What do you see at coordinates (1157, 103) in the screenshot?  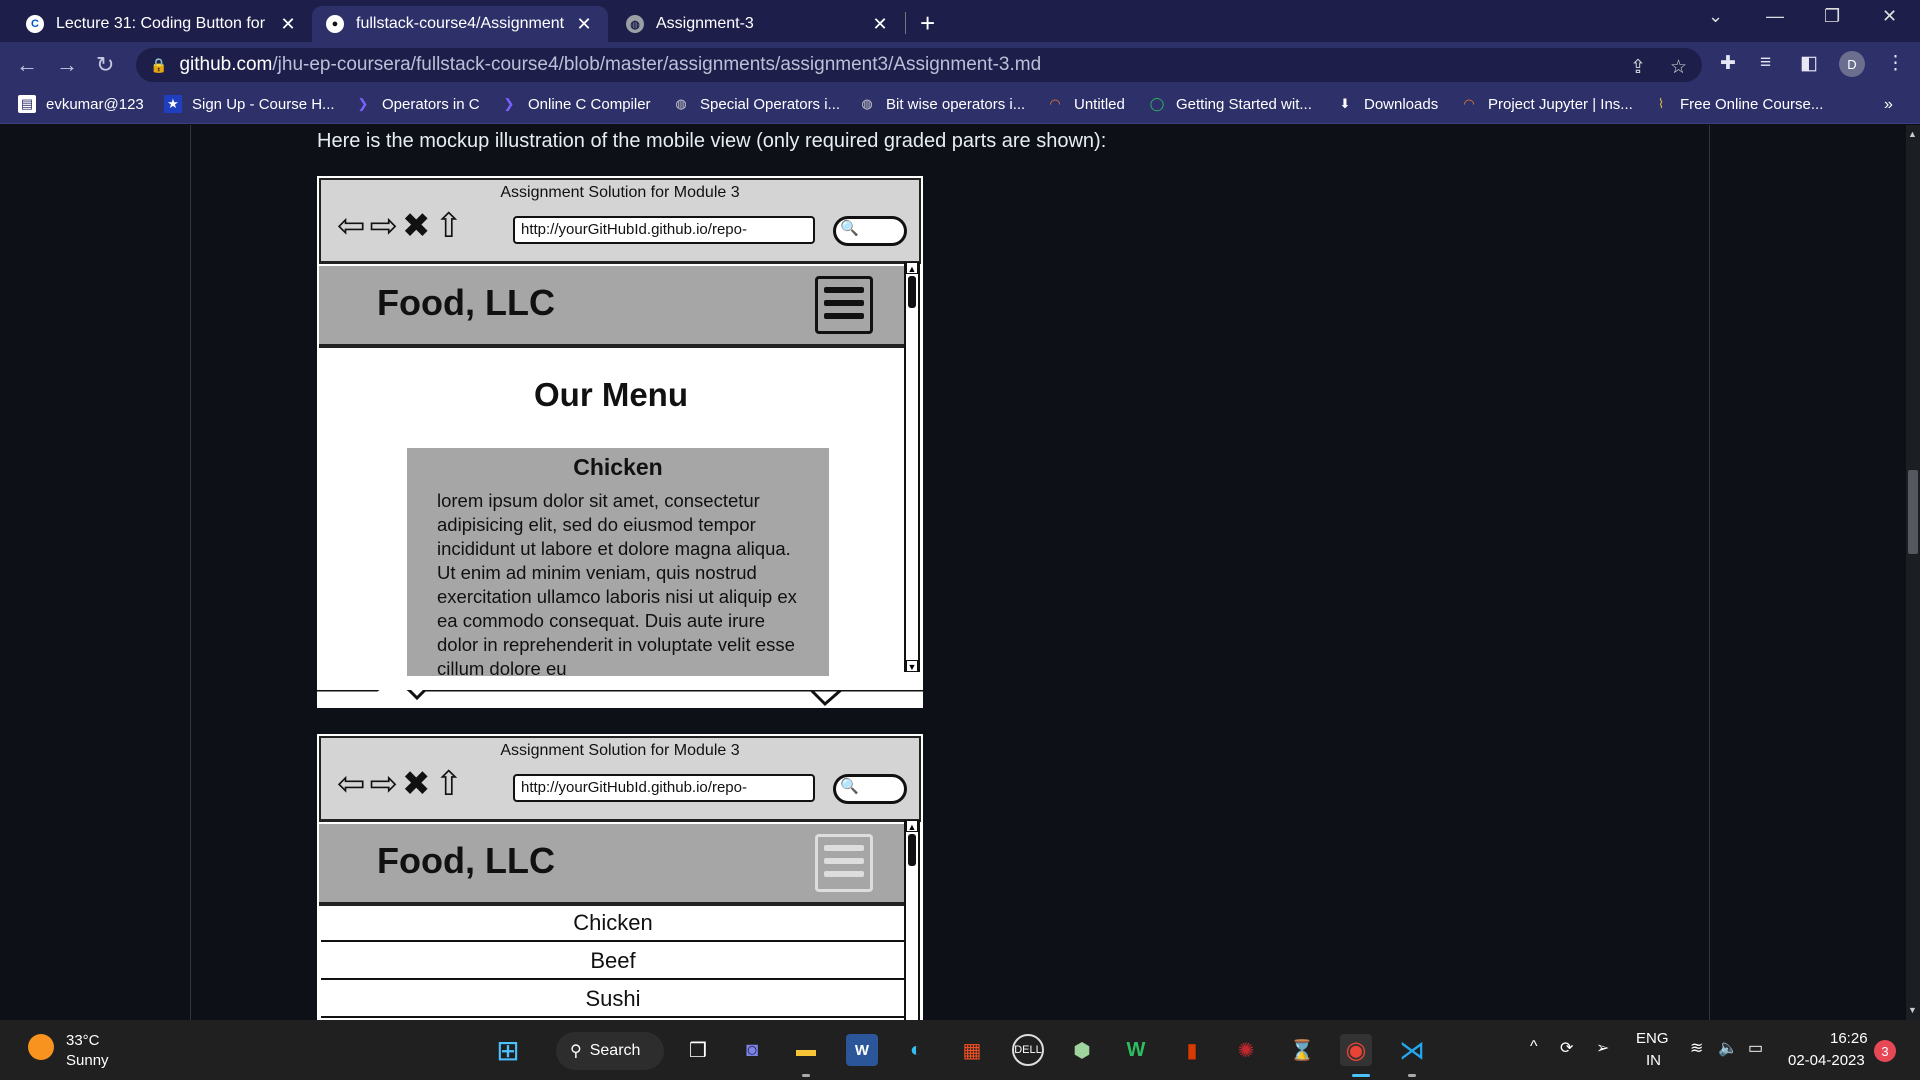 I see `ring-icon: ◯` at bounding box center [1157, 103].